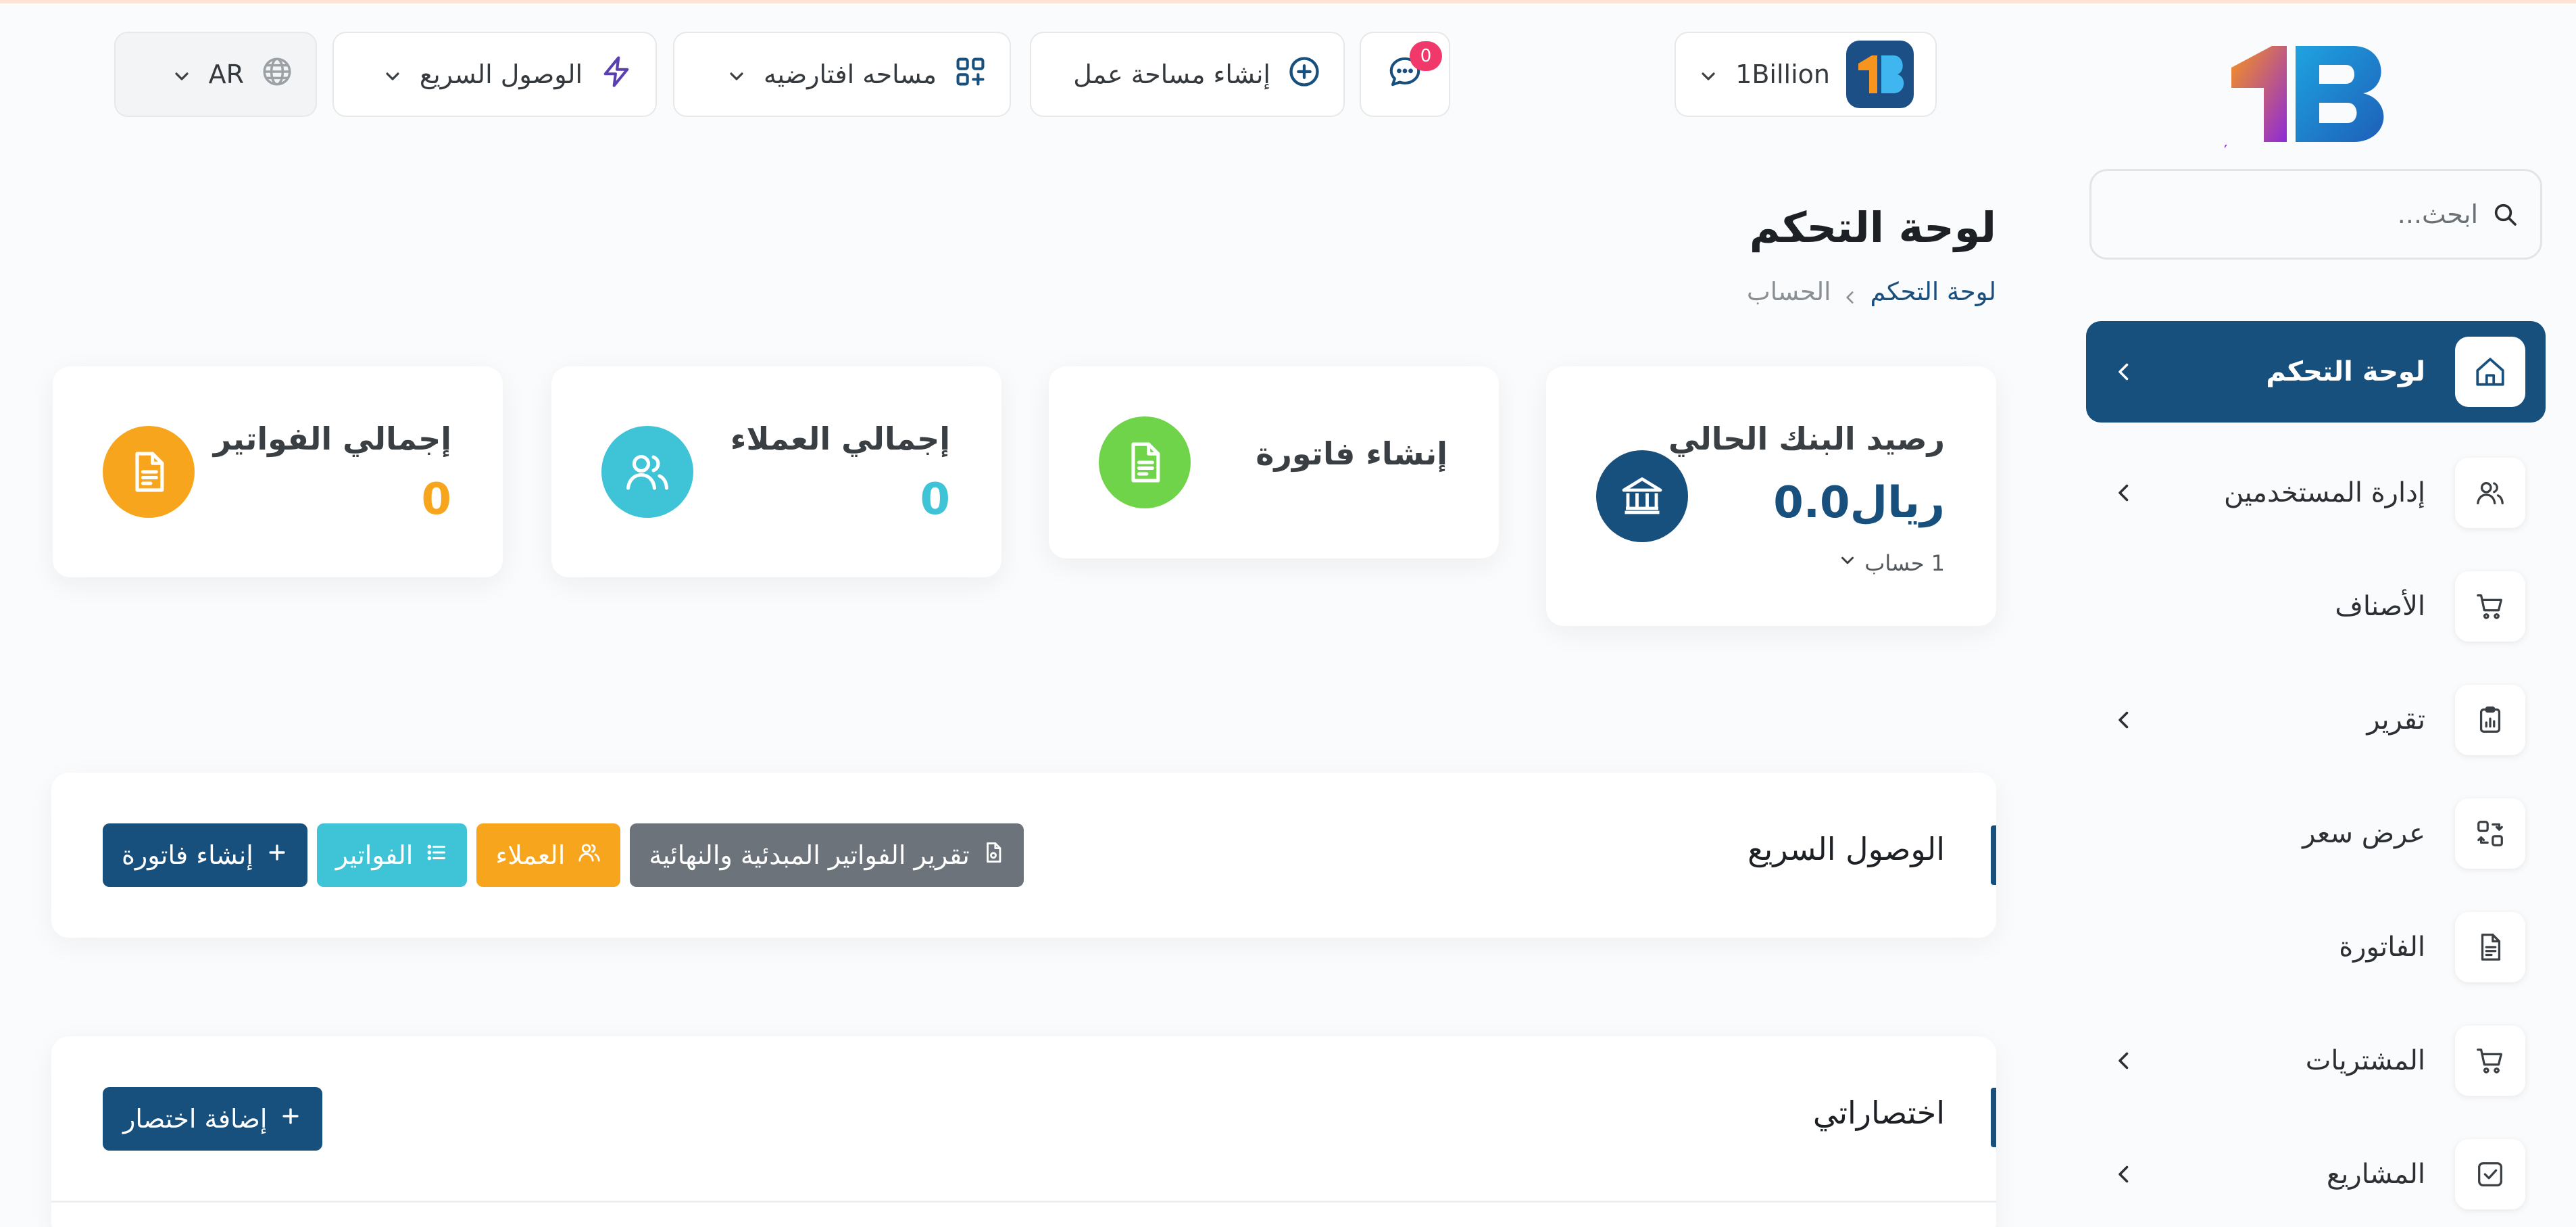 The image size is (2576, 1227). What do you see at coordinates (501, 74) in the screenshot?
I see `quick-access-label: الوصول السريع` at bounding box center [501, 74].